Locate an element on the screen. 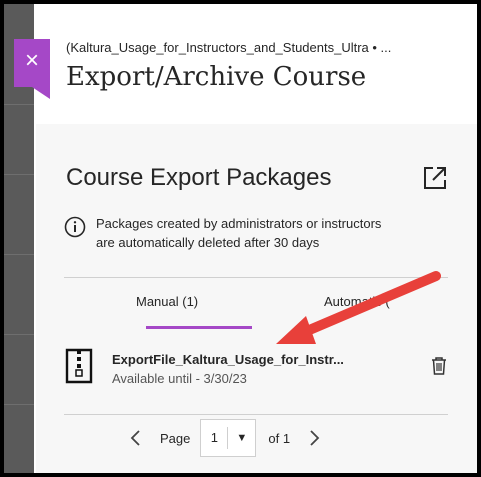 Image resolution: width=481 pixels, height=477 pixels. section-title: Course Export Packages is located at coordinates (199, 177).